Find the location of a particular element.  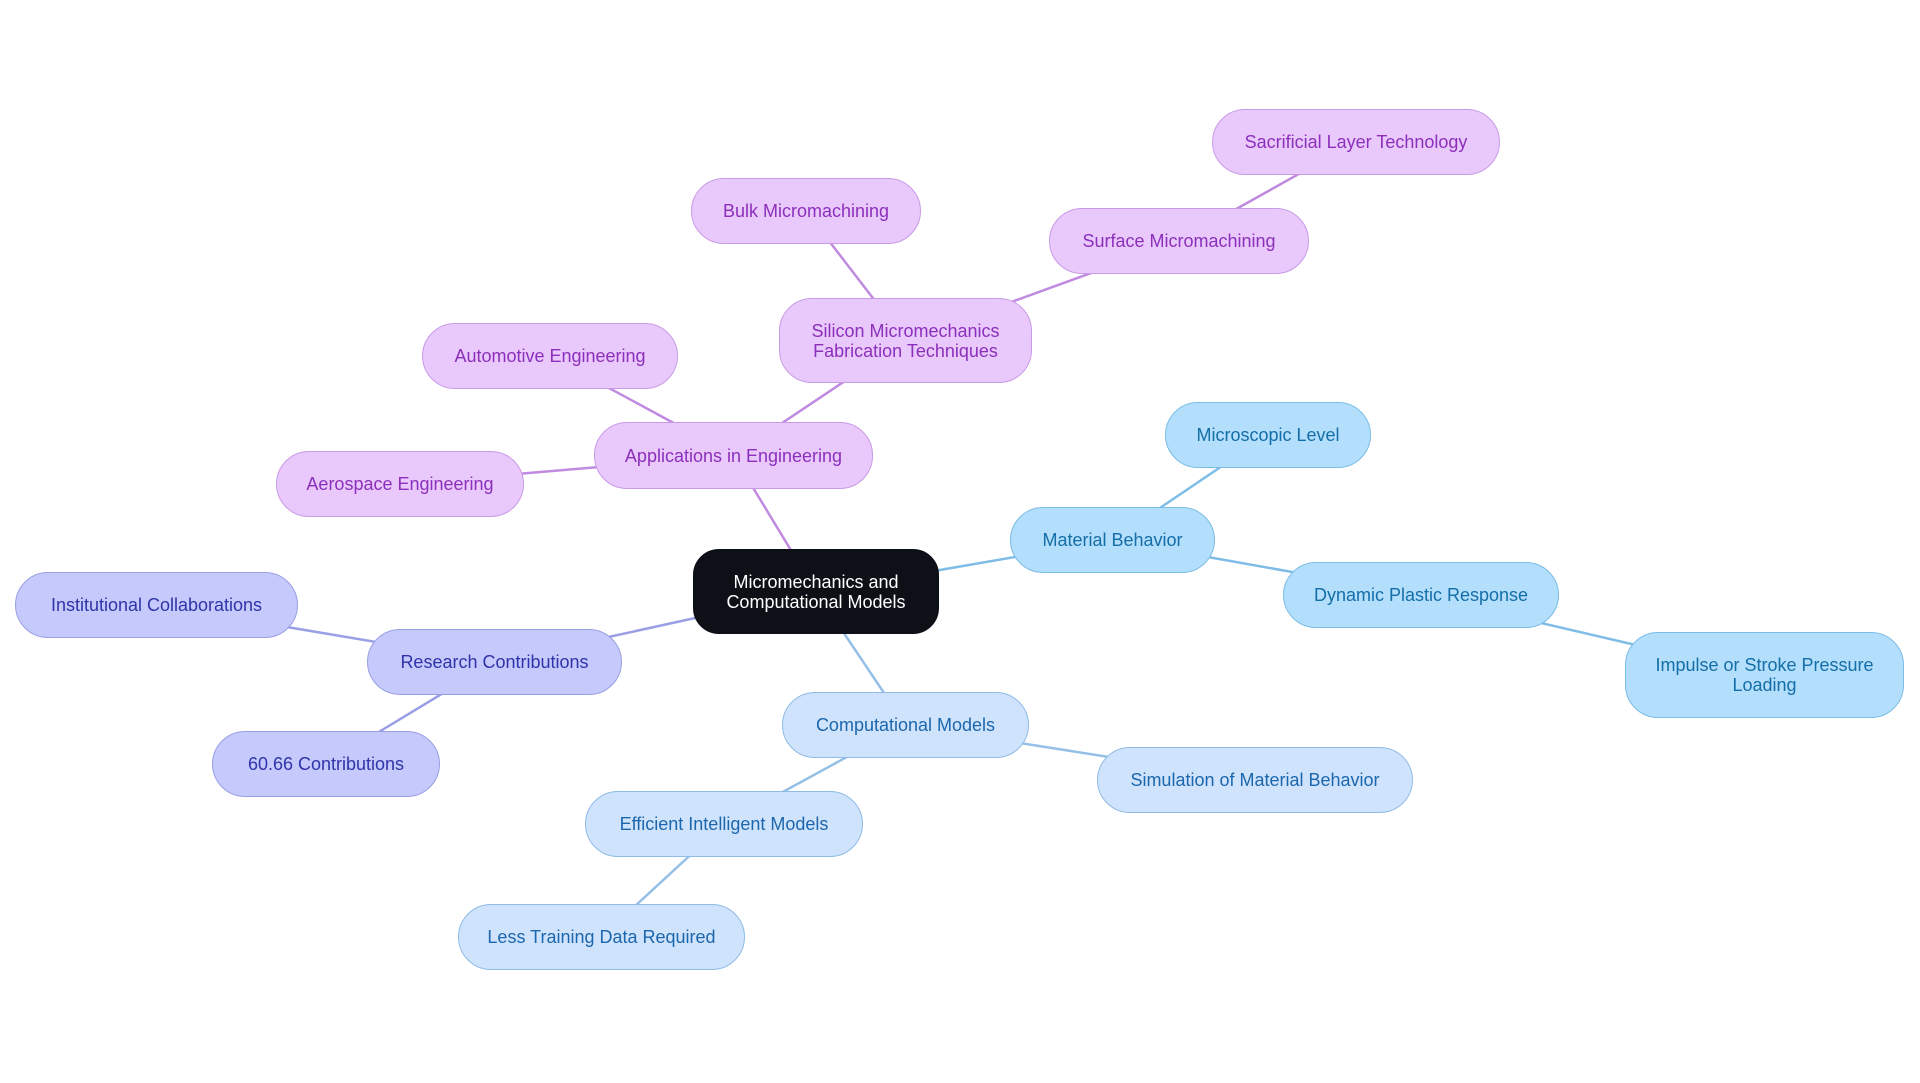

node-dynamic-plastic-response: Dynamic Plastic Response is located at coordinates (1421, 595).